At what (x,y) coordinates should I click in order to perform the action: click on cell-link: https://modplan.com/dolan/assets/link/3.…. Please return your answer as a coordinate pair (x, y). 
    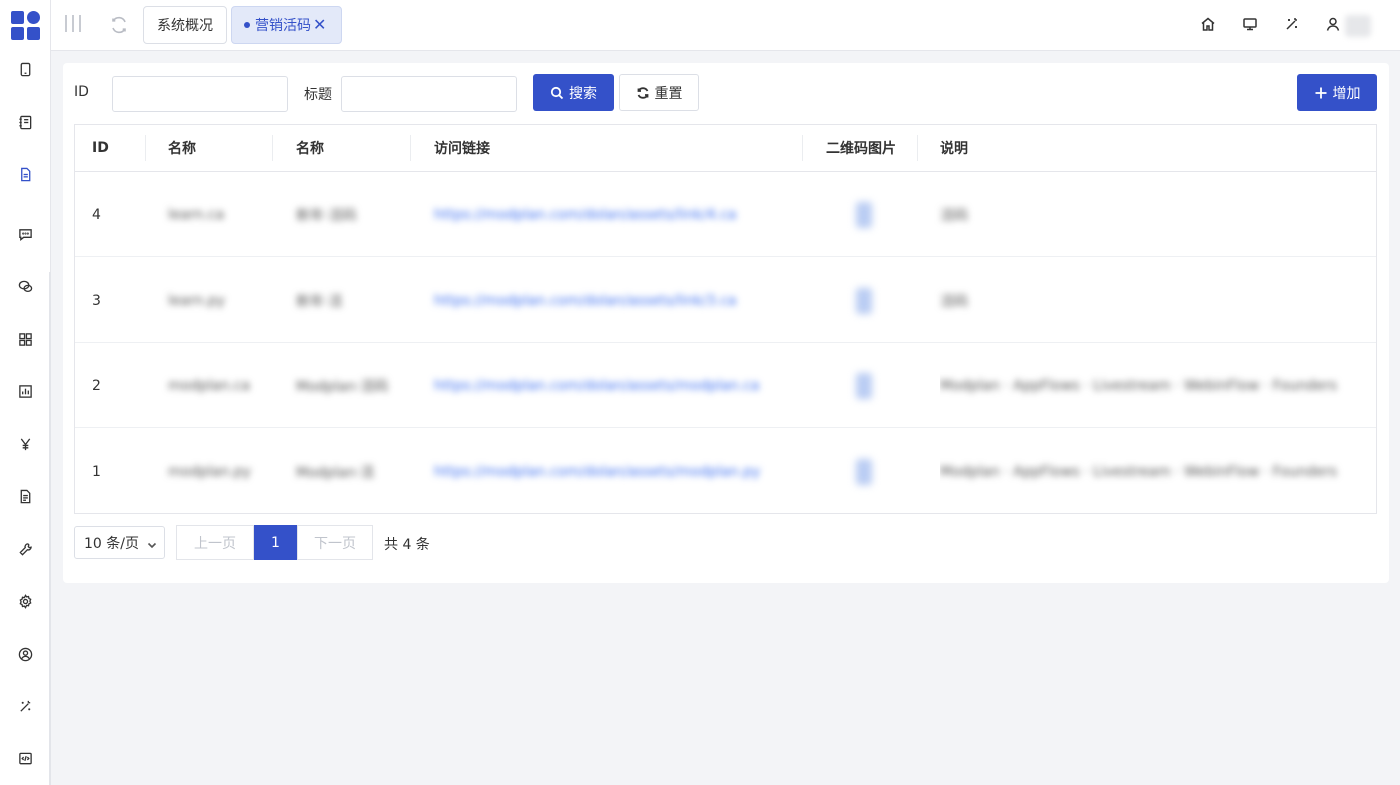
    Looking at the image, I should click on (585, 301).